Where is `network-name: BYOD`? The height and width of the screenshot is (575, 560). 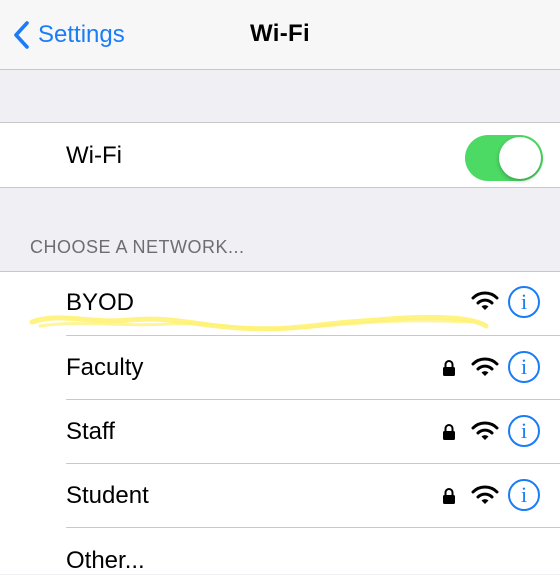
network-name: BYOD is located at coordinates (100, 302).